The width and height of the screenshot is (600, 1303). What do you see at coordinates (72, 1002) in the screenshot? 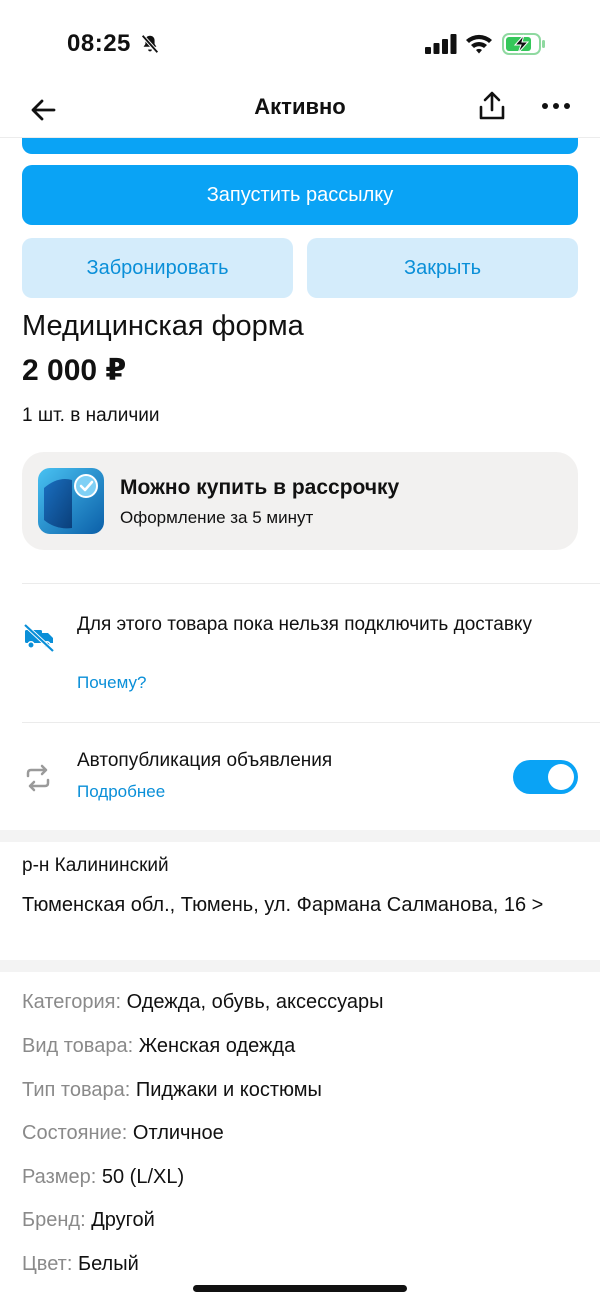
I see `spec-label: Категория:` at bounding box center [72, 1002].